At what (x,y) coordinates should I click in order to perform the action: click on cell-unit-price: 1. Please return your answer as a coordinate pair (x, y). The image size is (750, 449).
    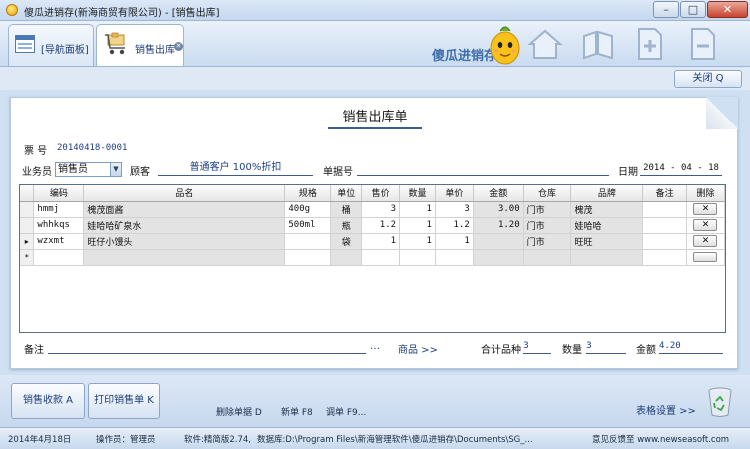
    Looking at the image, I should click on (454, 241).